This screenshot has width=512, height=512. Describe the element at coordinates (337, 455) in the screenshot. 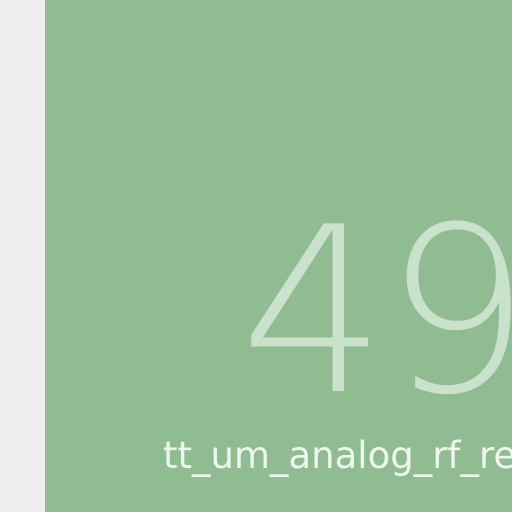

I see `tile-label: tt_um_analog_rf_rea` at that location.